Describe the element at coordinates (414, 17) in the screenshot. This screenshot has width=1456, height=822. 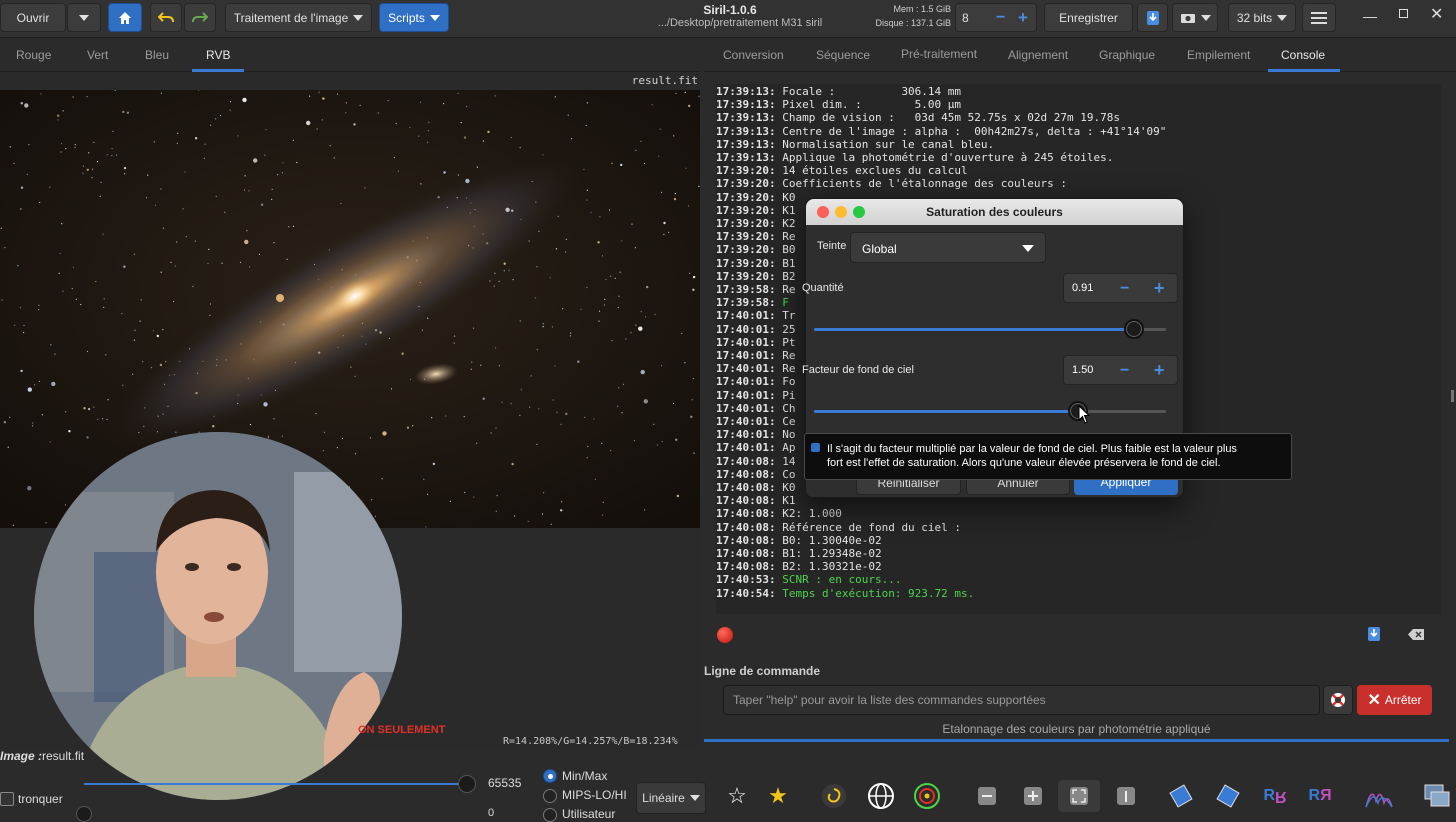
I see `scripts-menu: Scripts` at that location.